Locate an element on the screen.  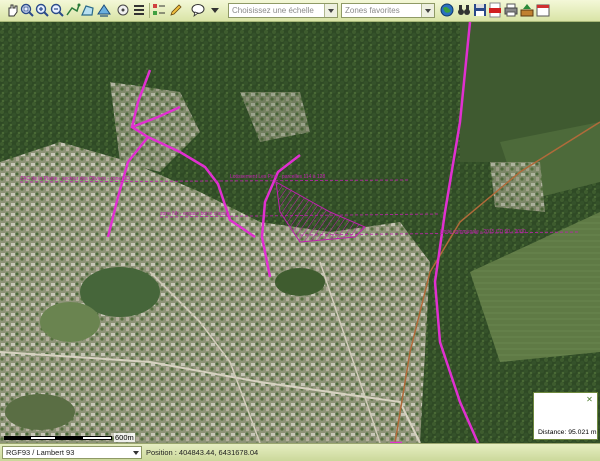
scale-select: Choisissez une échelle is located at coordinates (283, 10).